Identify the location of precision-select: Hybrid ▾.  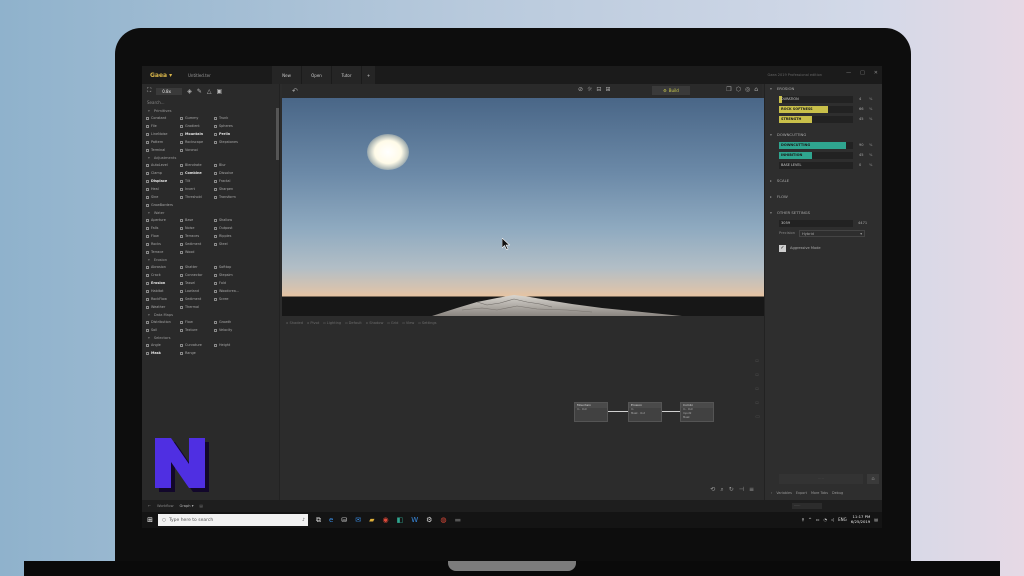
(832, 233).